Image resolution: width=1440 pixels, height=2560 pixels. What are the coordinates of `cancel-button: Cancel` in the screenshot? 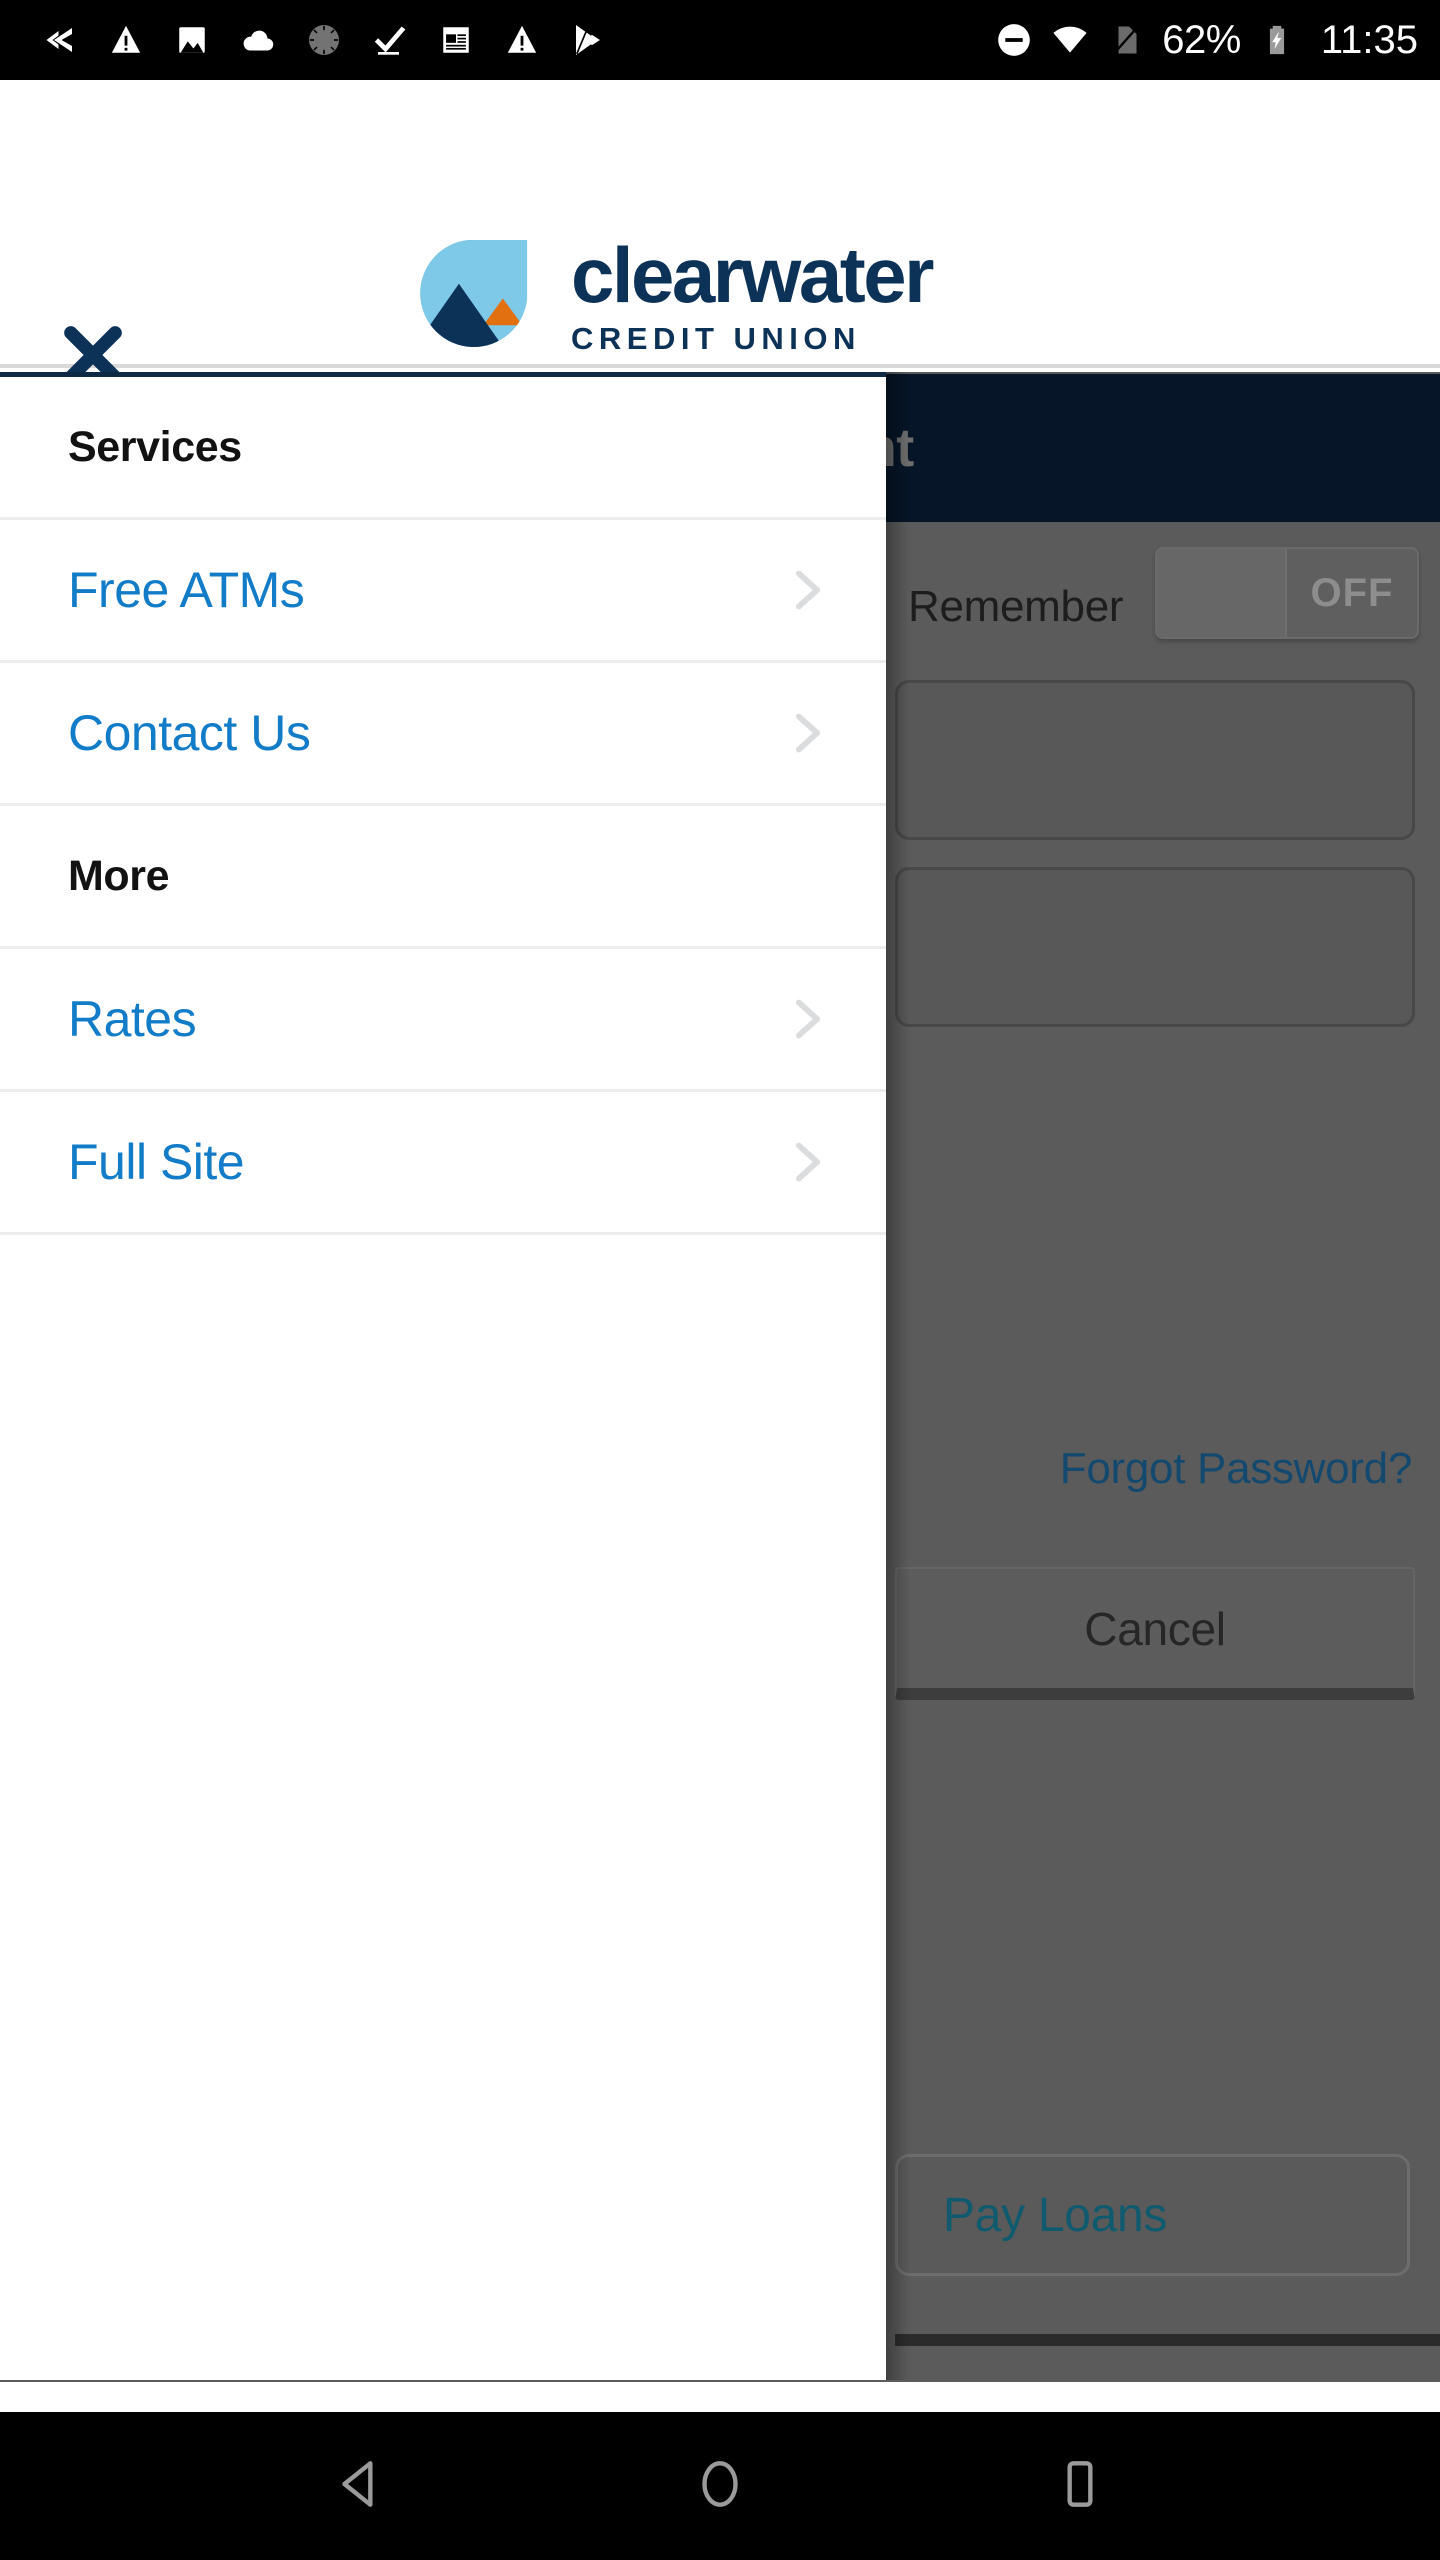 It's located at (1155, 1633).